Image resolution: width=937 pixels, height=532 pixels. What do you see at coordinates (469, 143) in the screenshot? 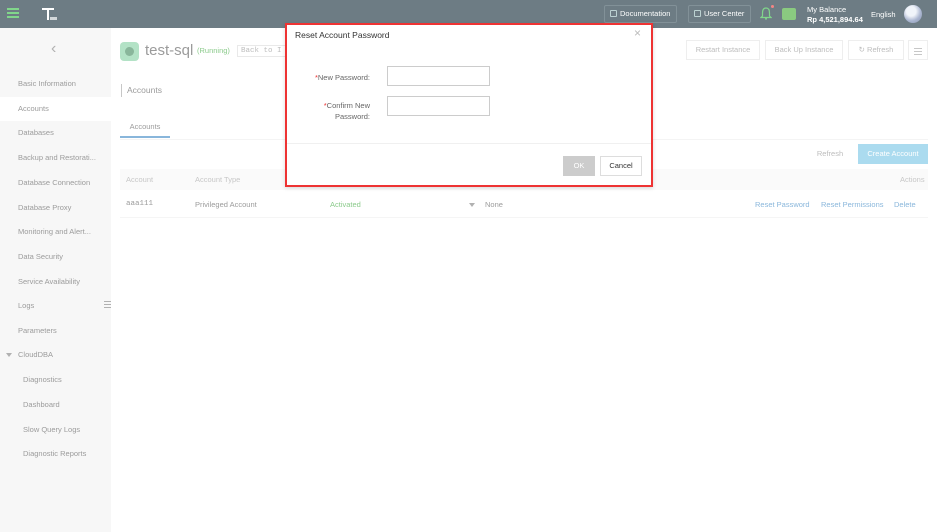
I see `dialog-footer-divider` at bounding box center [469, 143].